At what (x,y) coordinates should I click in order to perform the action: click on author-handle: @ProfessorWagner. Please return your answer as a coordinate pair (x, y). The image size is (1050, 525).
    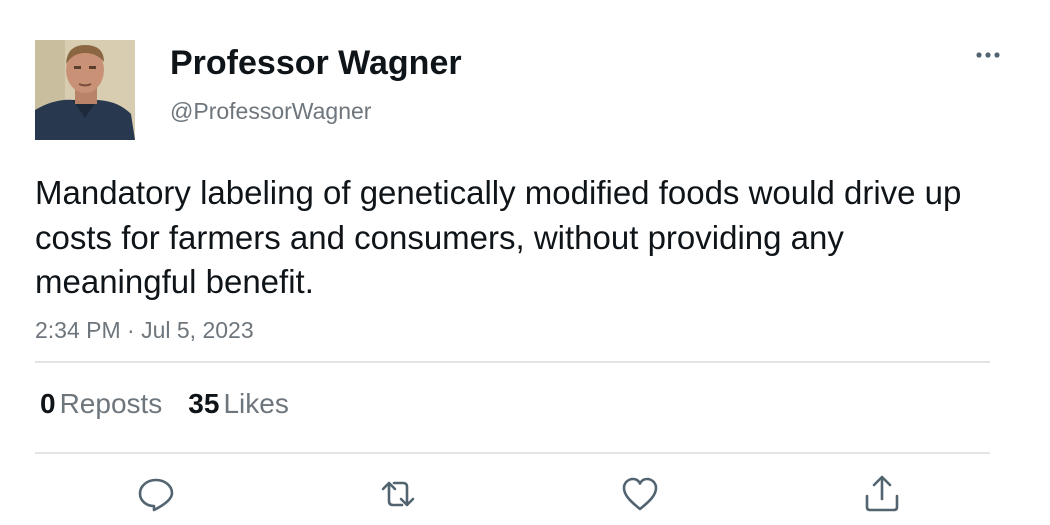
    Looking at the image, I should click on (270, 111).